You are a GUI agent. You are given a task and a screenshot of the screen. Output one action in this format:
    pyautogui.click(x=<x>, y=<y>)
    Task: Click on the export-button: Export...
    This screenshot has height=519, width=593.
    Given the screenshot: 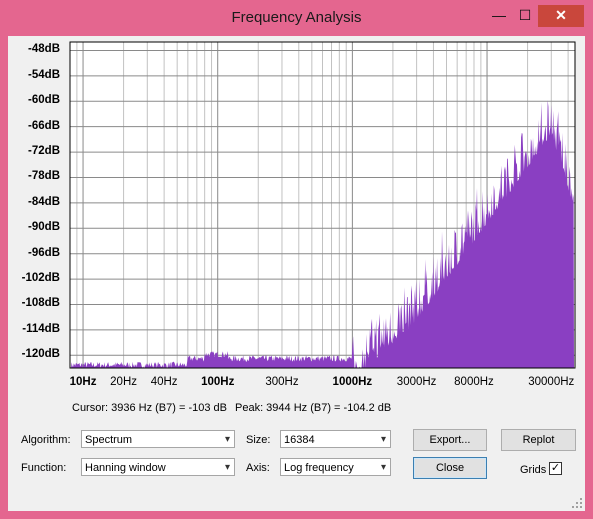 What is the action you would take?
    pyautogui.click(x=450, y=440)
    